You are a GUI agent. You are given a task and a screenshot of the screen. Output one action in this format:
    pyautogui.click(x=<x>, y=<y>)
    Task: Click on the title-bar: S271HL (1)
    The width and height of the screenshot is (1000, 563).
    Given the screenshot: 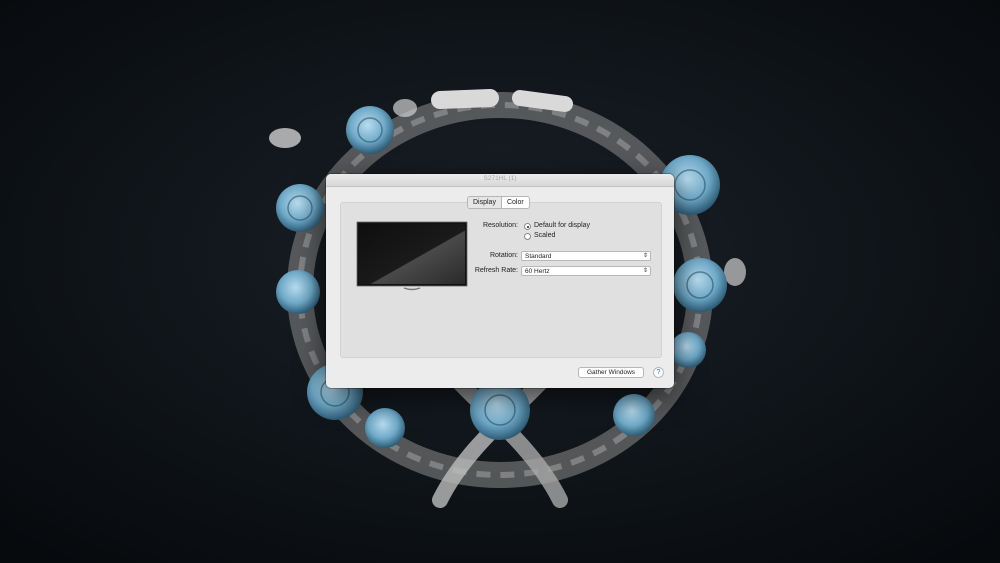 What is the action you would take?
    pyautogui.click(x=500, y=180)
    